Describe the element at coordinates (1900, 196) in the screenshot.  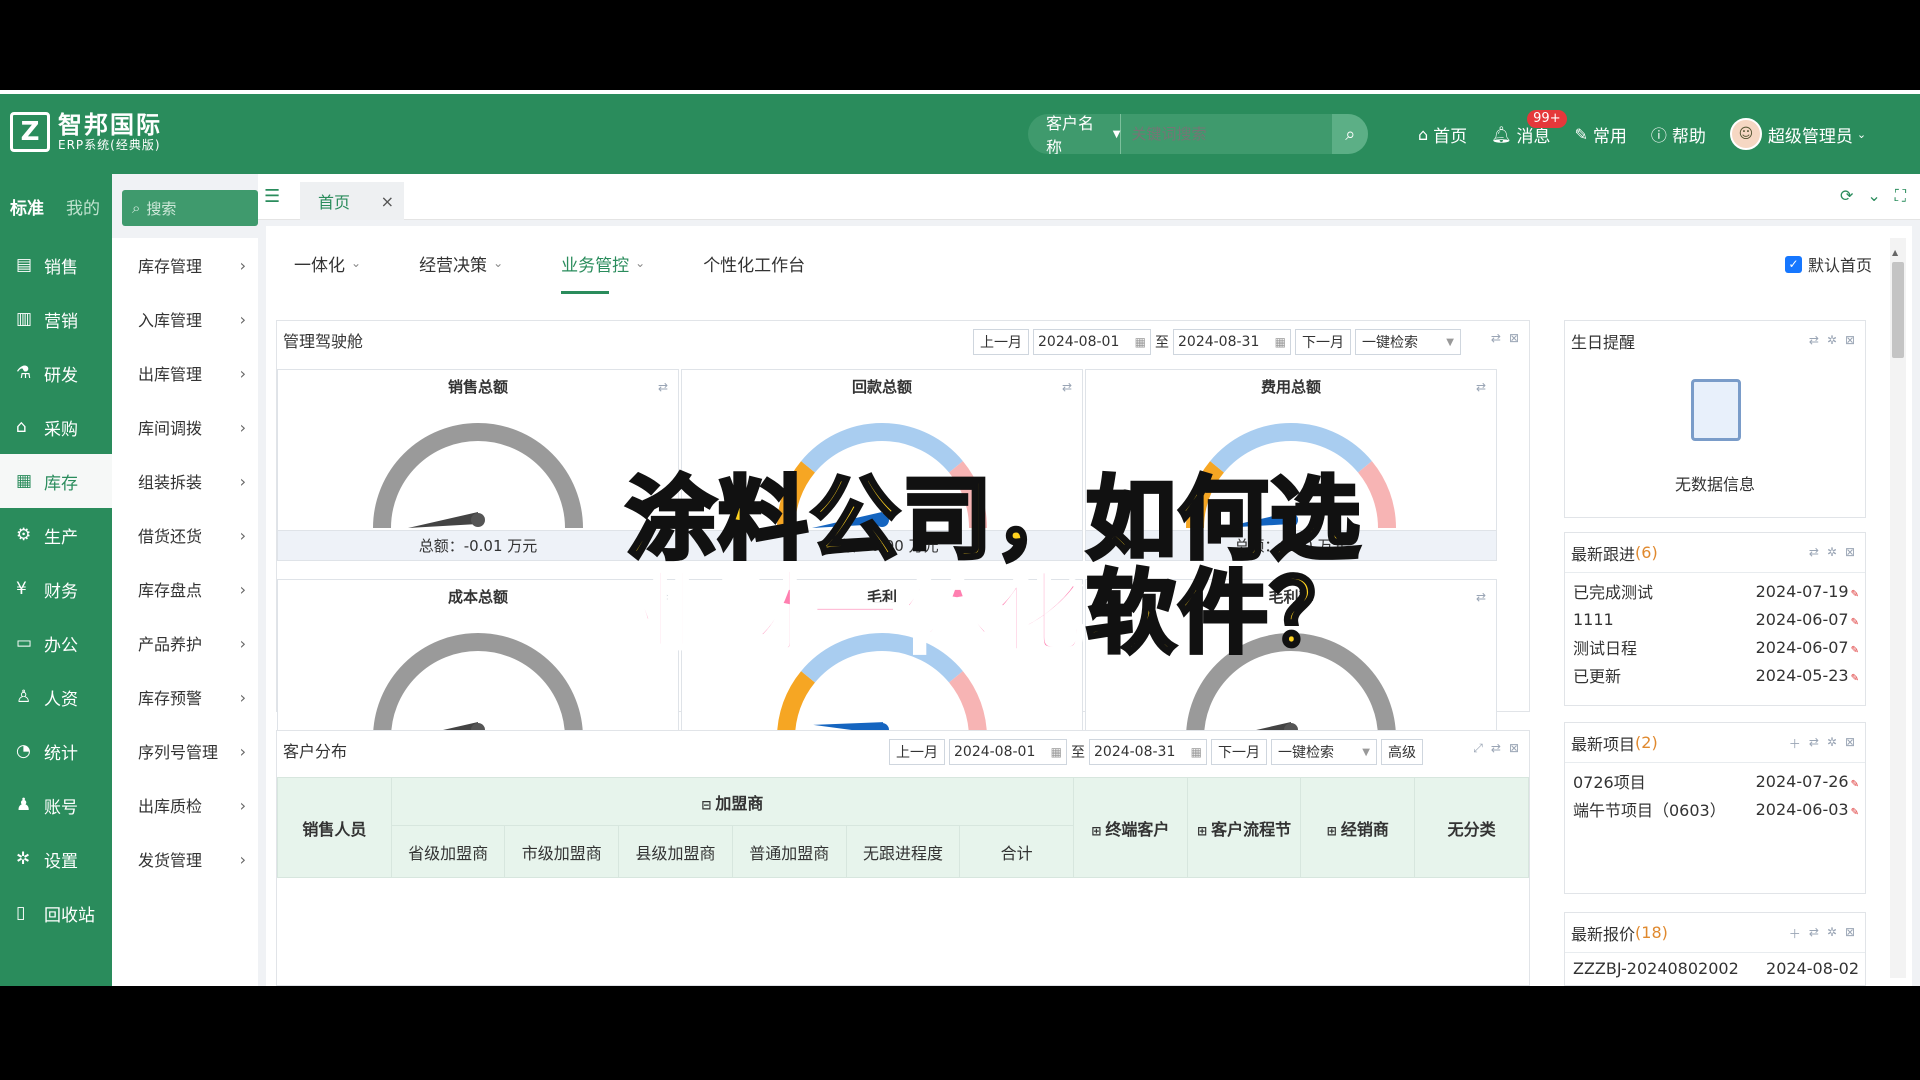
I see `fullscreen-icon: ⛶` at that location.